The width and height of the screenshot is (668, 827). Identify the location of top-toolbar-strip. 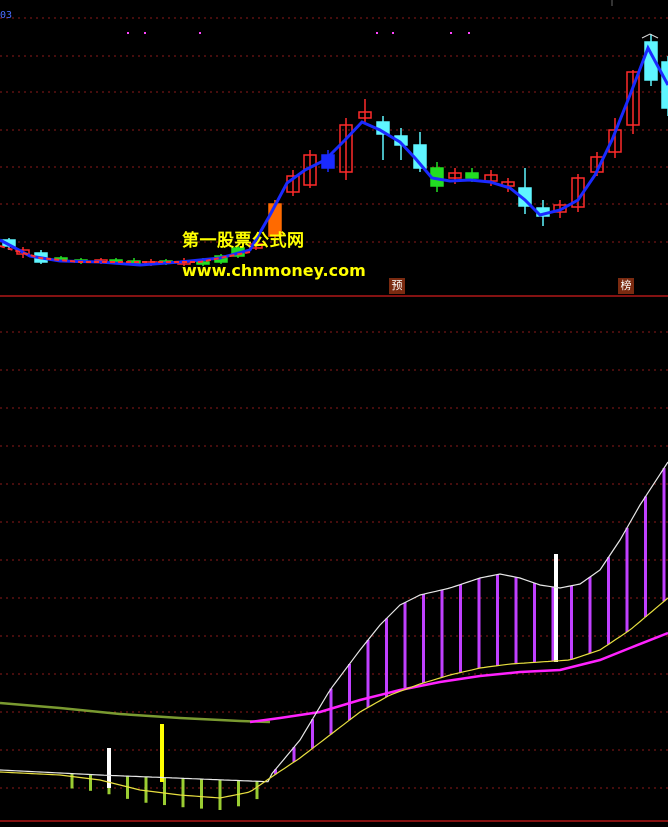
(334, 3).